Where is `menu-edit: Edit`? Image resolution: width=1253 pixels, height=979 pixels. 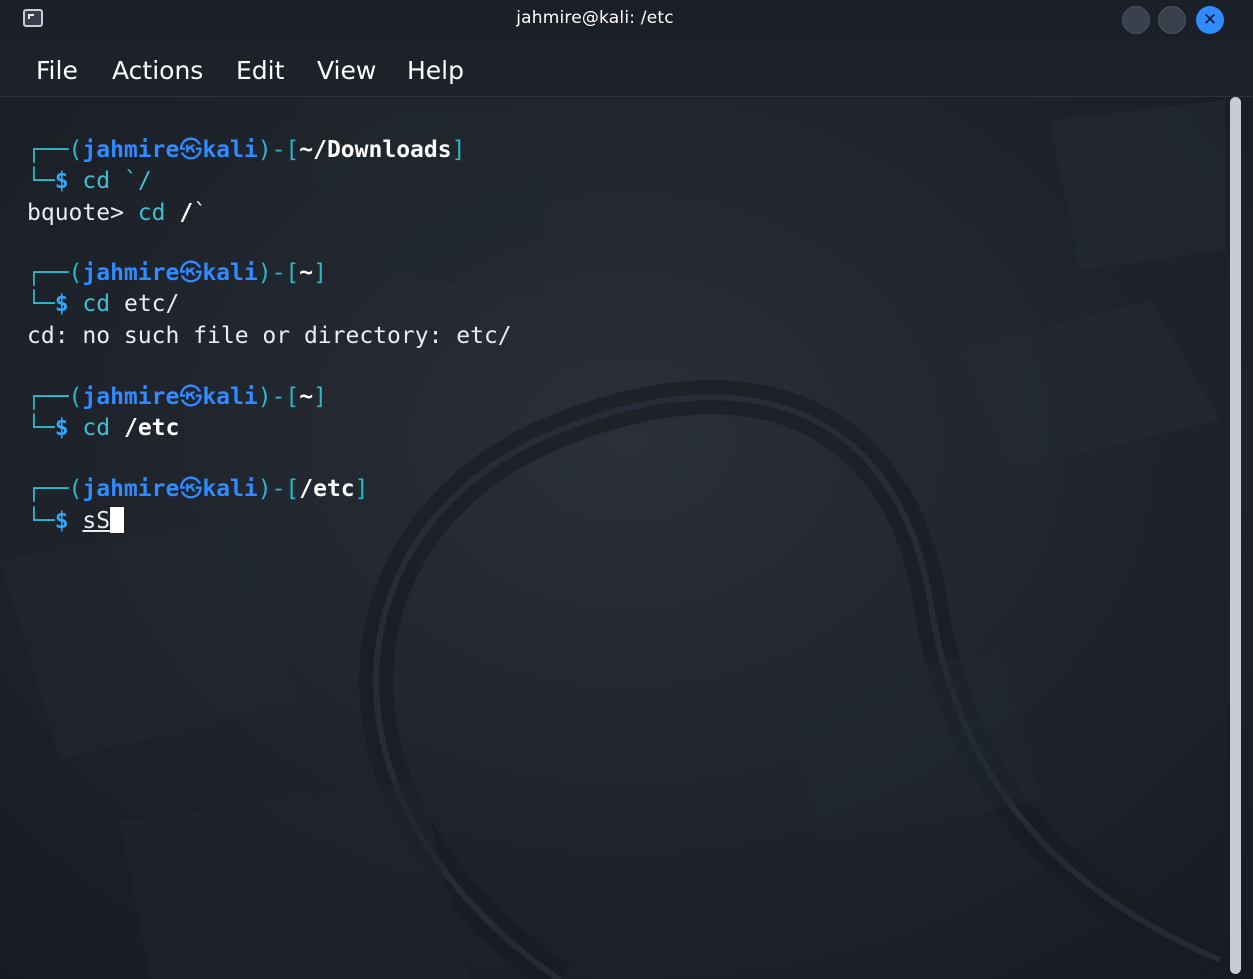
menu-edit: Edit is located at coordinates (260, 70).